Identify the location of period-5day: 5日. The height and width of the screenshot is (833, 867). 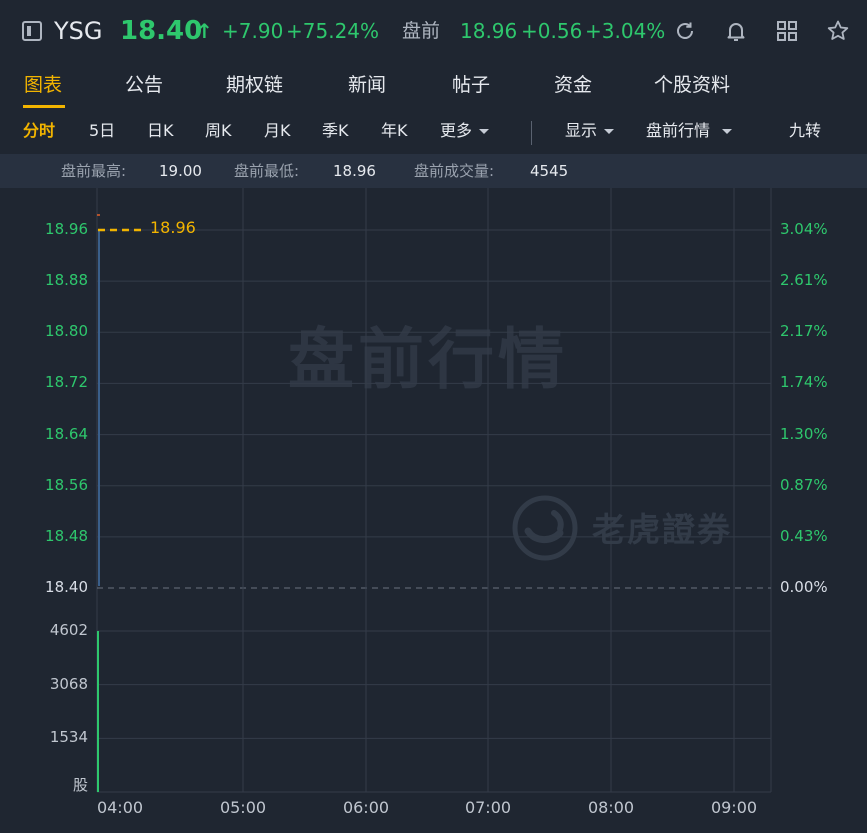
(102, 131).